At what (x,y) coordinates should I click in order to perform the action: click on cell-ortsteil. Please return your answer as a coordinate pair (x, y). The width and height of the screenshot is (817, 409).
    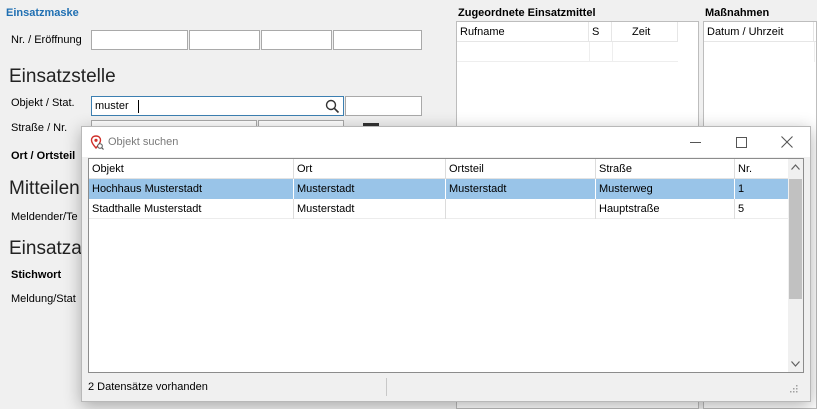
    Looking at the image, I should click on (521, 209).